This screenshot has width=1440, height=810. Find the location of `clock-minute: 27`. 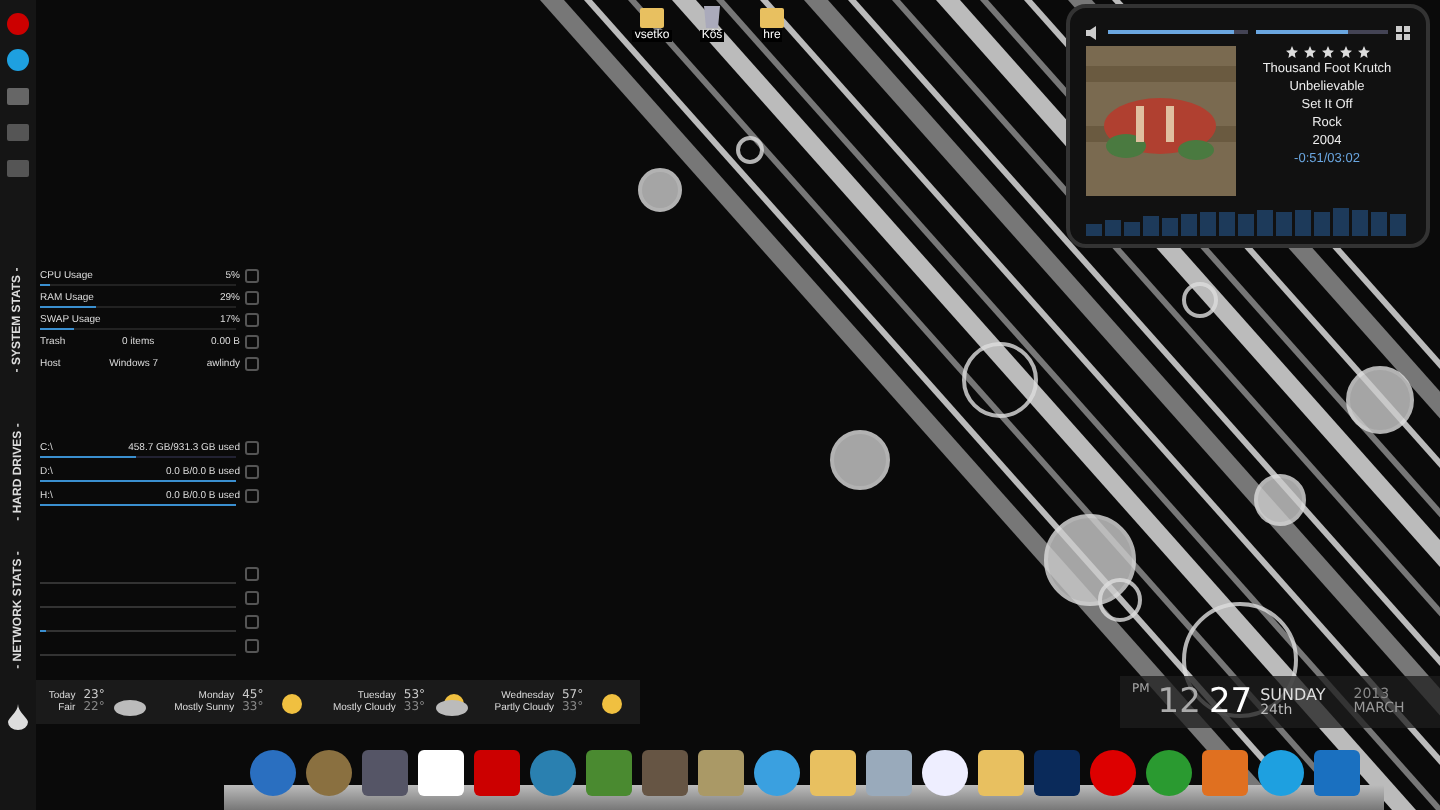

clock-minute: 27 is located at coordinates (1230, 702).